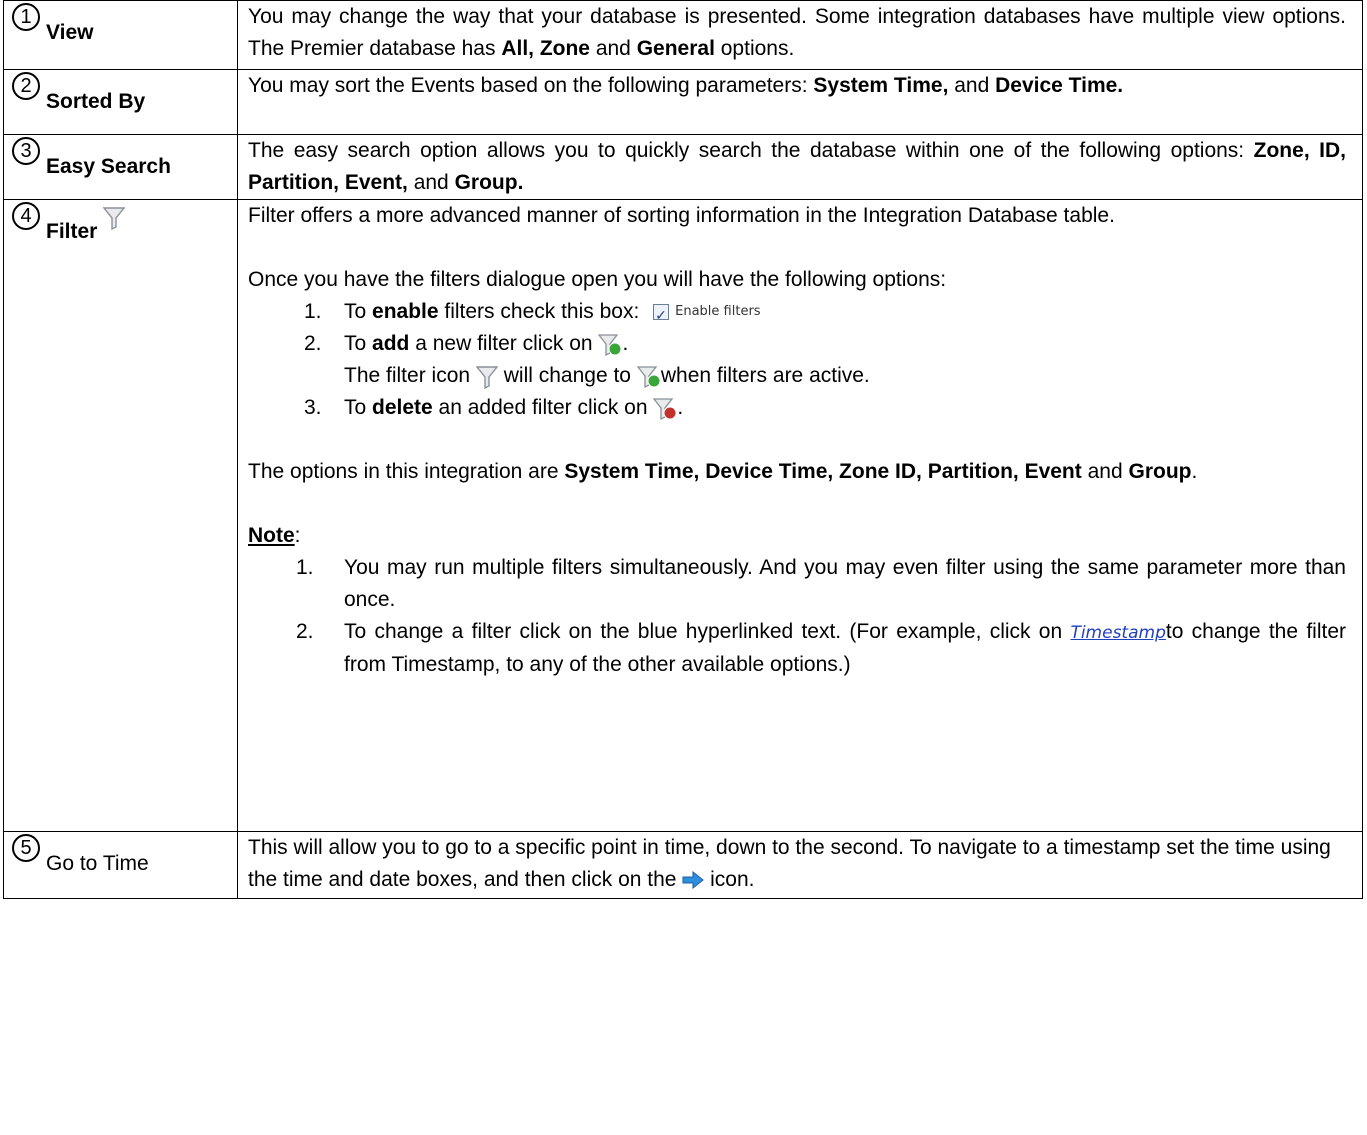  I want to click on label-text: View, so click(70, 32).